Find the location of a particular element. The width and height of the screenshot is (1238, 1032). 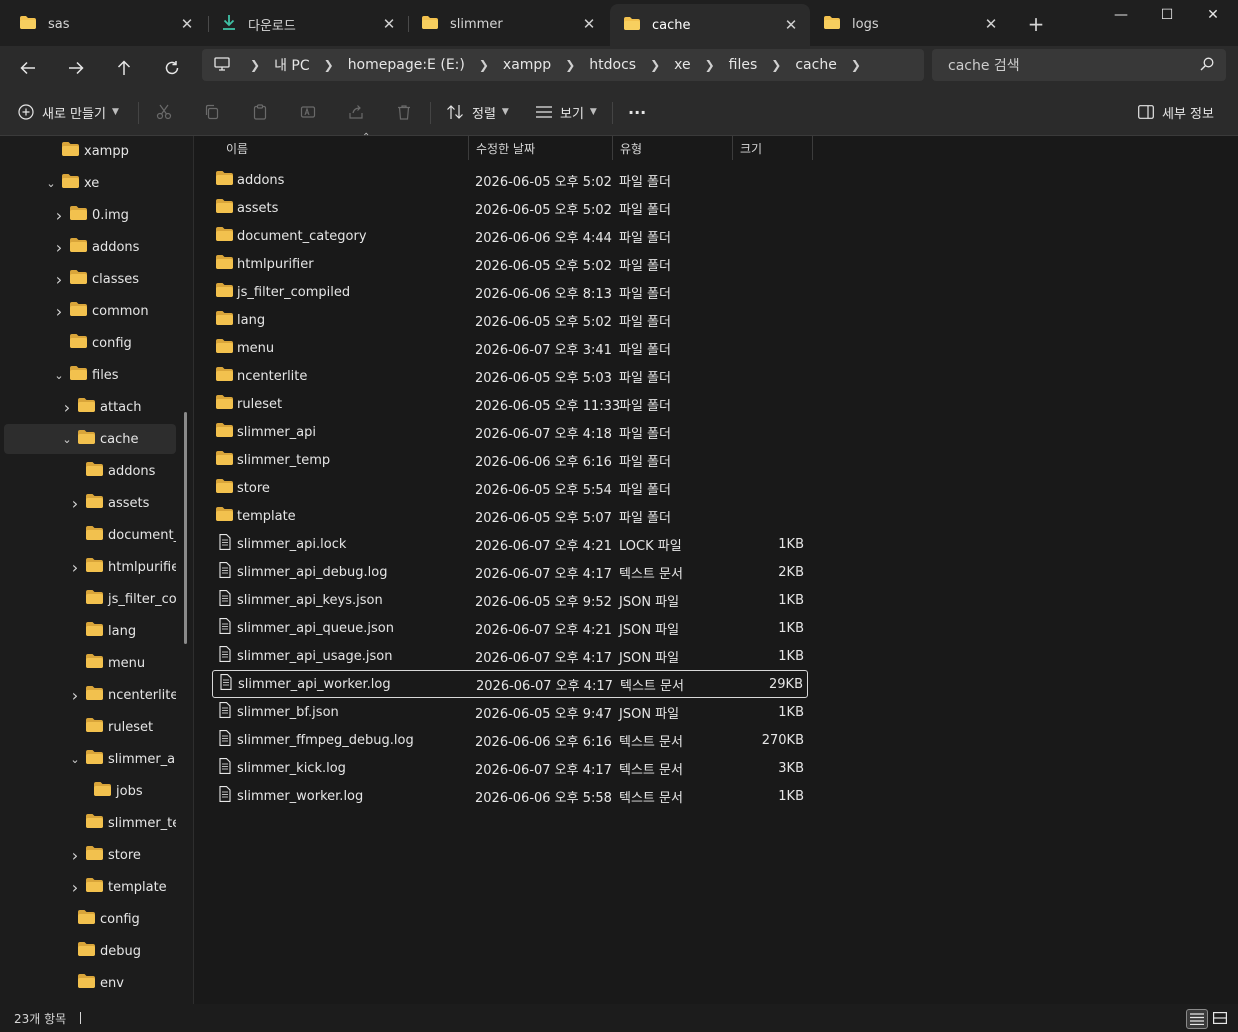

tree-item-lang: lang is located at coordinates (90, 631).